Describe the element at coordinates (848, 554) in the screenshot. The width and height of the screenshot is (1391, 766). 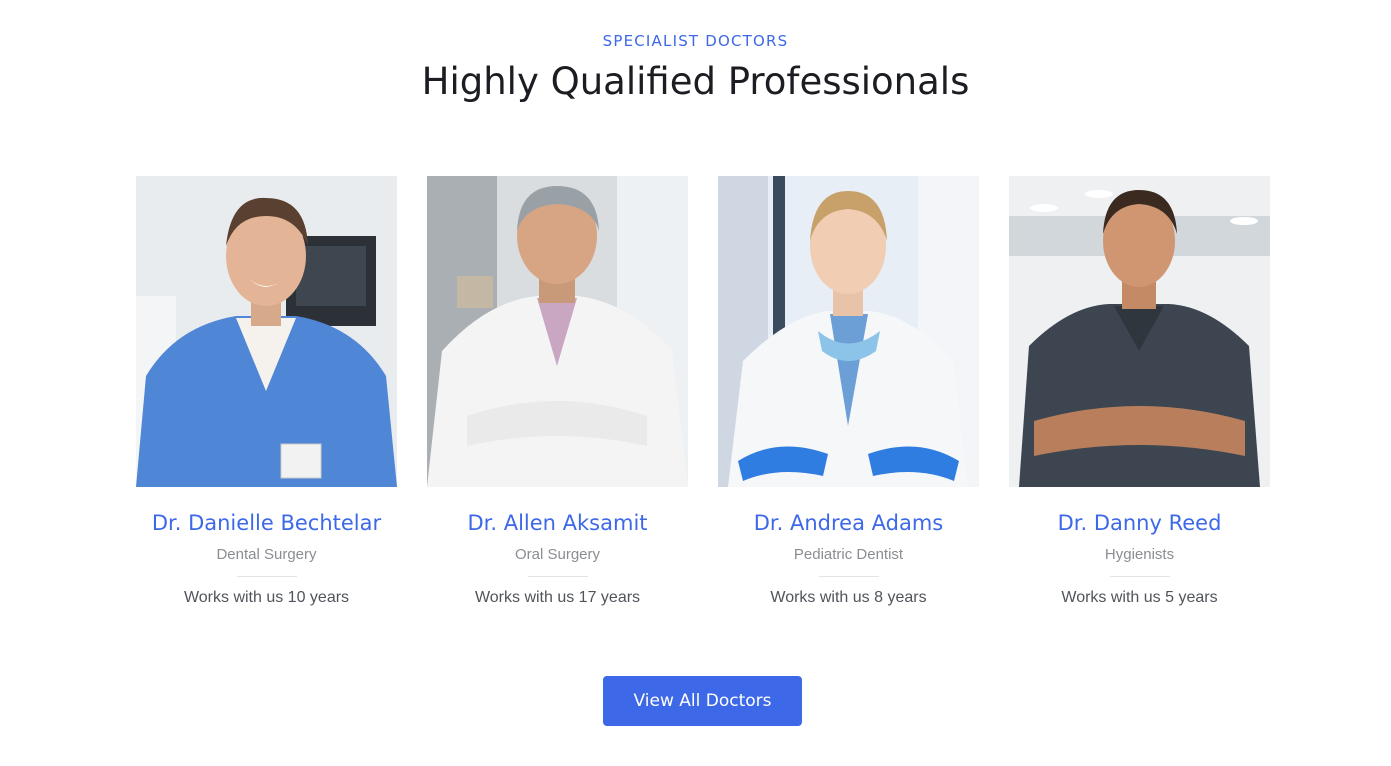
I see `doctor-specialty: Pediatric Dentist` at that location.